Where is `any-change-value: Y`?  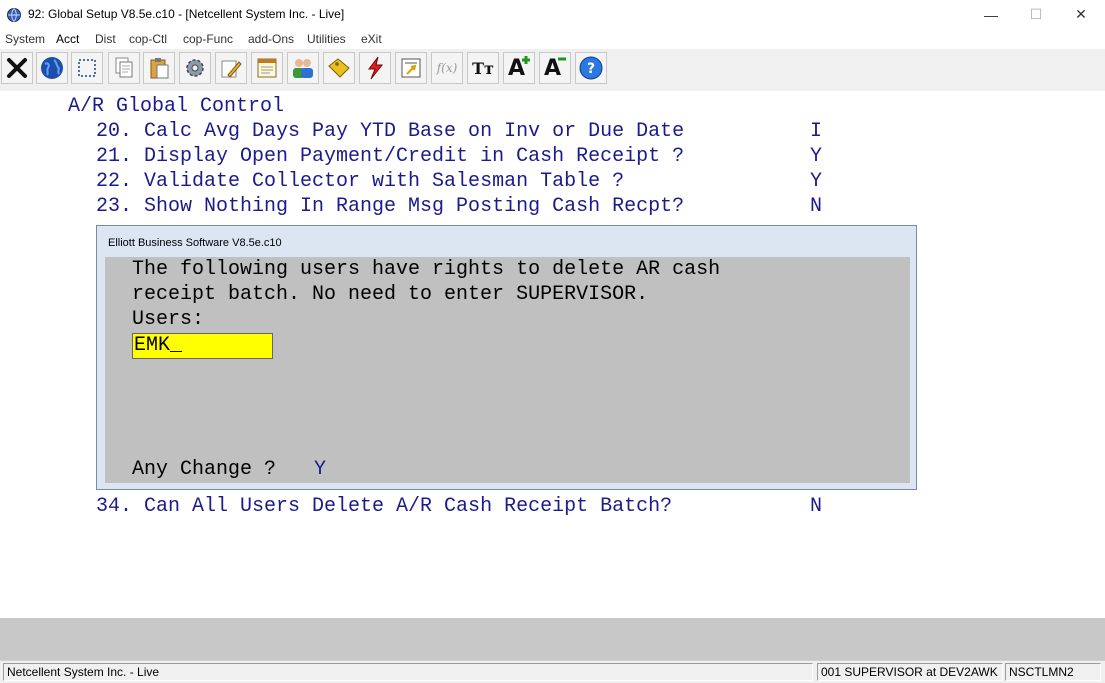
any-change-value: Y is located at coordinates (320, 469).